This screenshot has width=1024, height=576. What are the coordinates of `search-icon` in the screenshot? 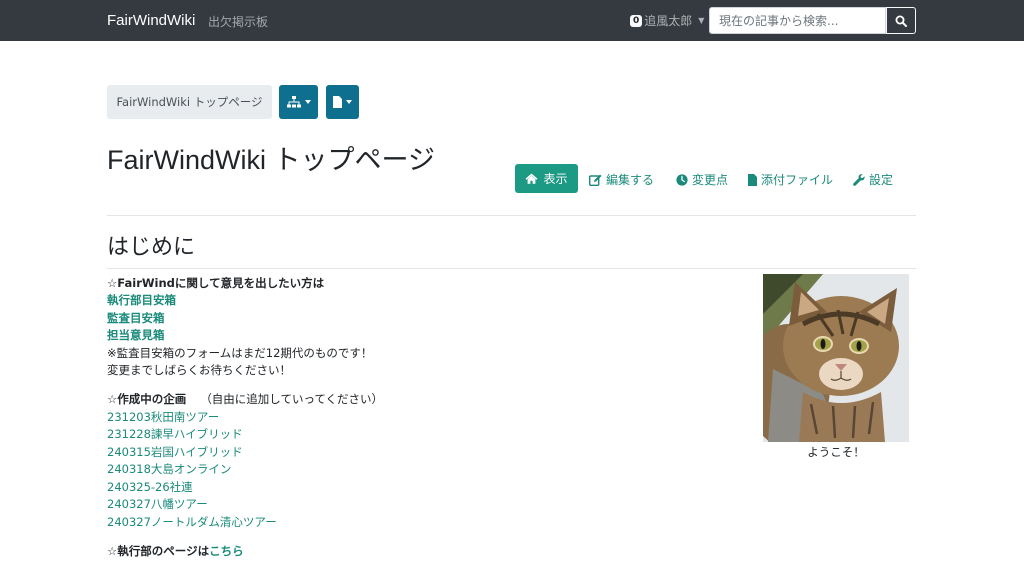 It's located at (901, 21).